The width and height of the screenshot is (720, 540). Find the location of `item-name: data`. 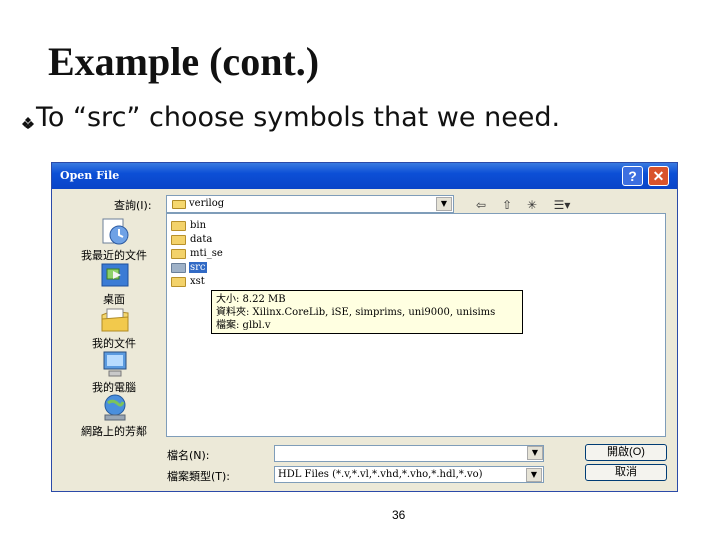

item-name: data is located at coordinates (201, 239).